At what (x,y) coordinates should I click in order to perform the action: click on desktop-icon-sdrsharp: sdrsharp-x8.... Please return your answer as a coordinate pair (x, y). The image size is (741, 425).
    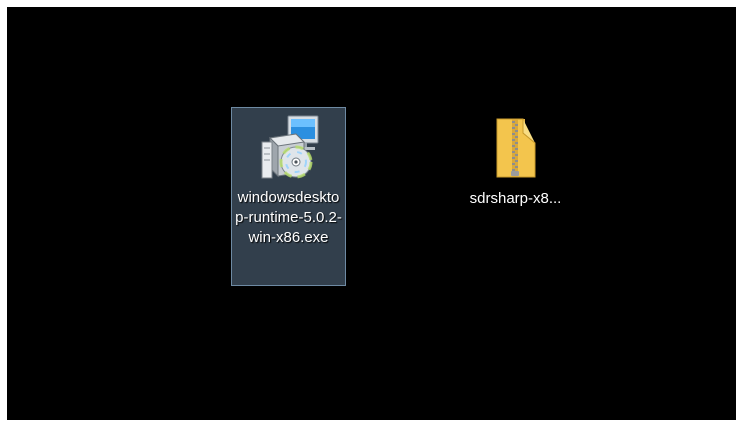
    Looking at the image, I should click on (515, 162).